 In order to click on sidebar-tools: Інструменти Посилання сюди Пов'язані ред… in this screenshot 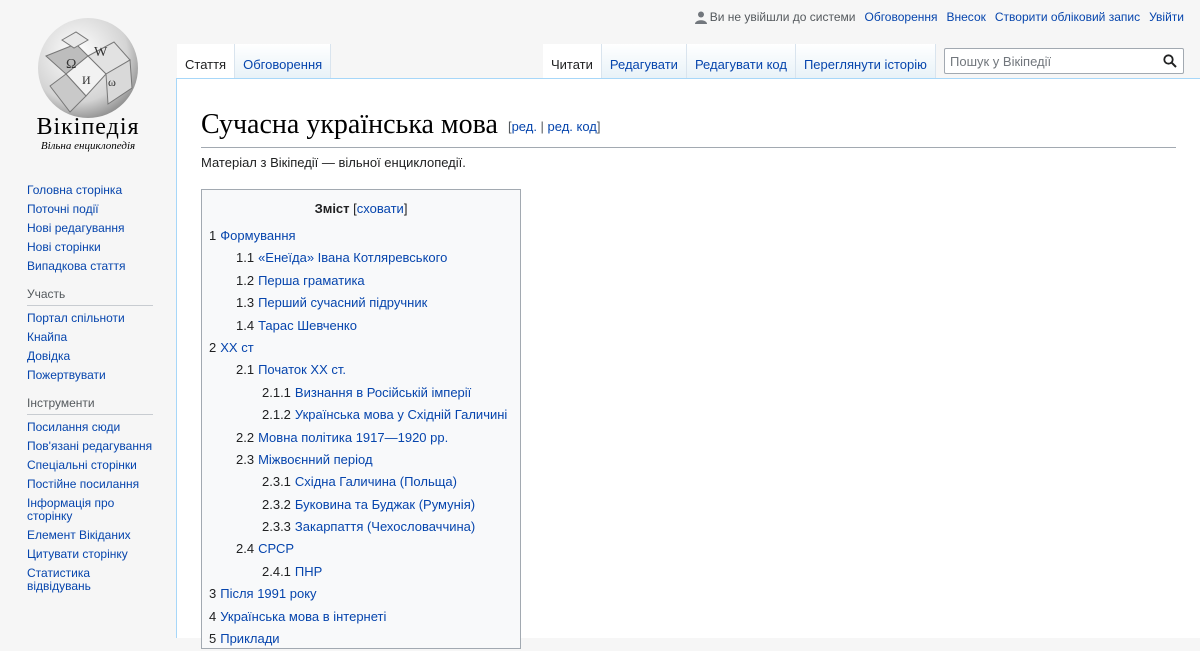, I will do `click(90, 494)`.